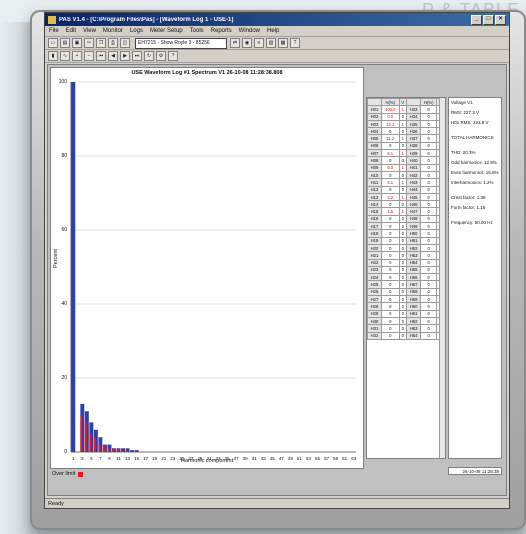 Image resolution: width=526 pixels, height=534 pixels. What do you see at coordinates (125, 43) in the screenshot?
I see `preview-icon: ◫` at bounding box center [125, 43].